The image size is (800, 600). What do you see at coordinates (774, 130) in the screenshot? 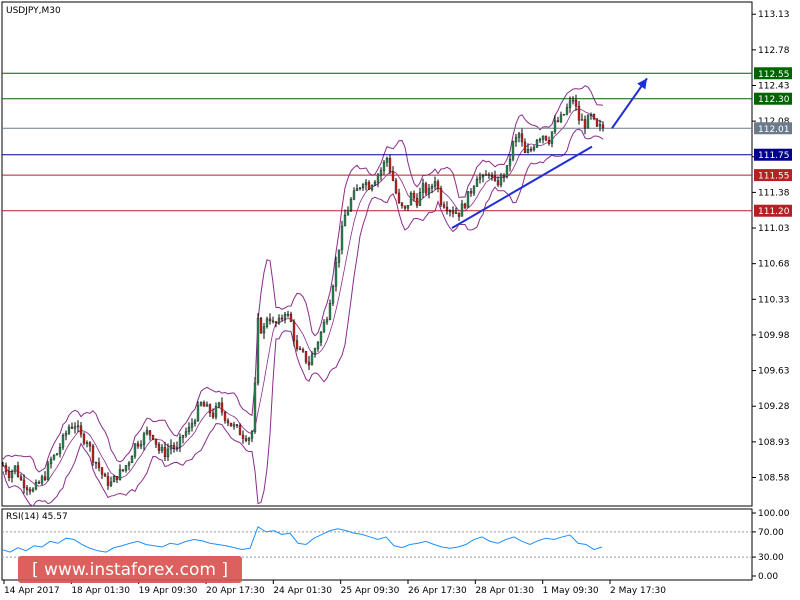
I see `level-tag-label: 112.01` at bounding box center [774, 130].